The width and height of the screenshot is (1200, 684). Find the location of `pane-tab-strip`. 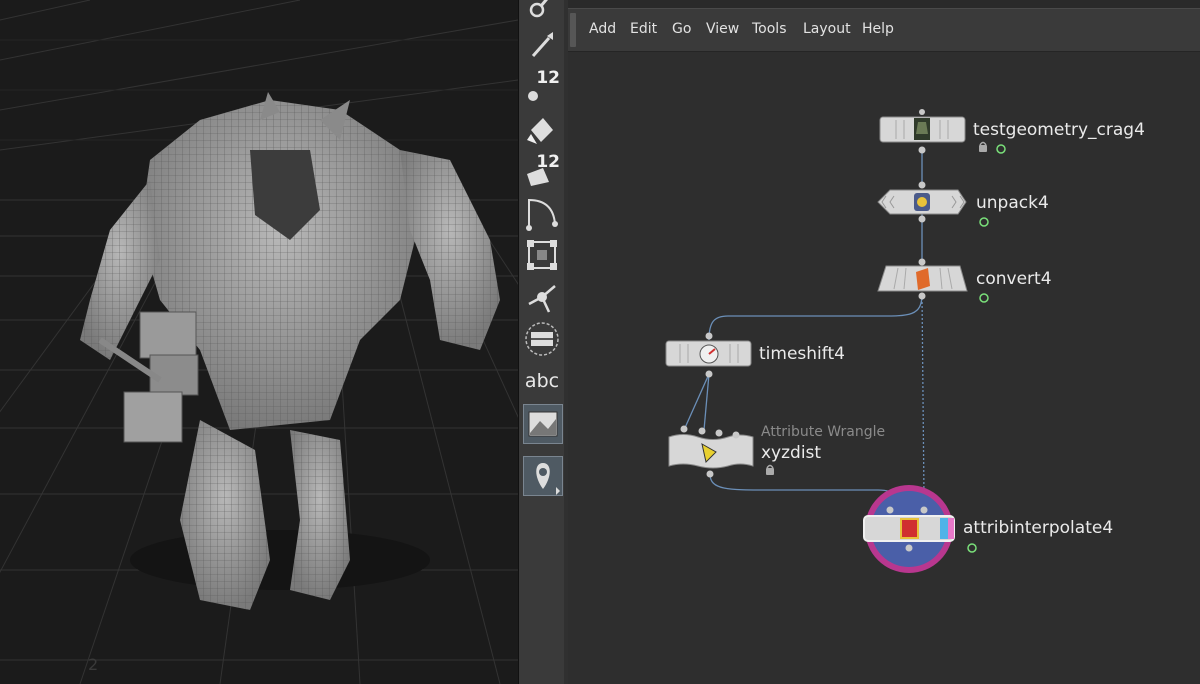

pane-tab-strip is located at coordinates (884, 4).